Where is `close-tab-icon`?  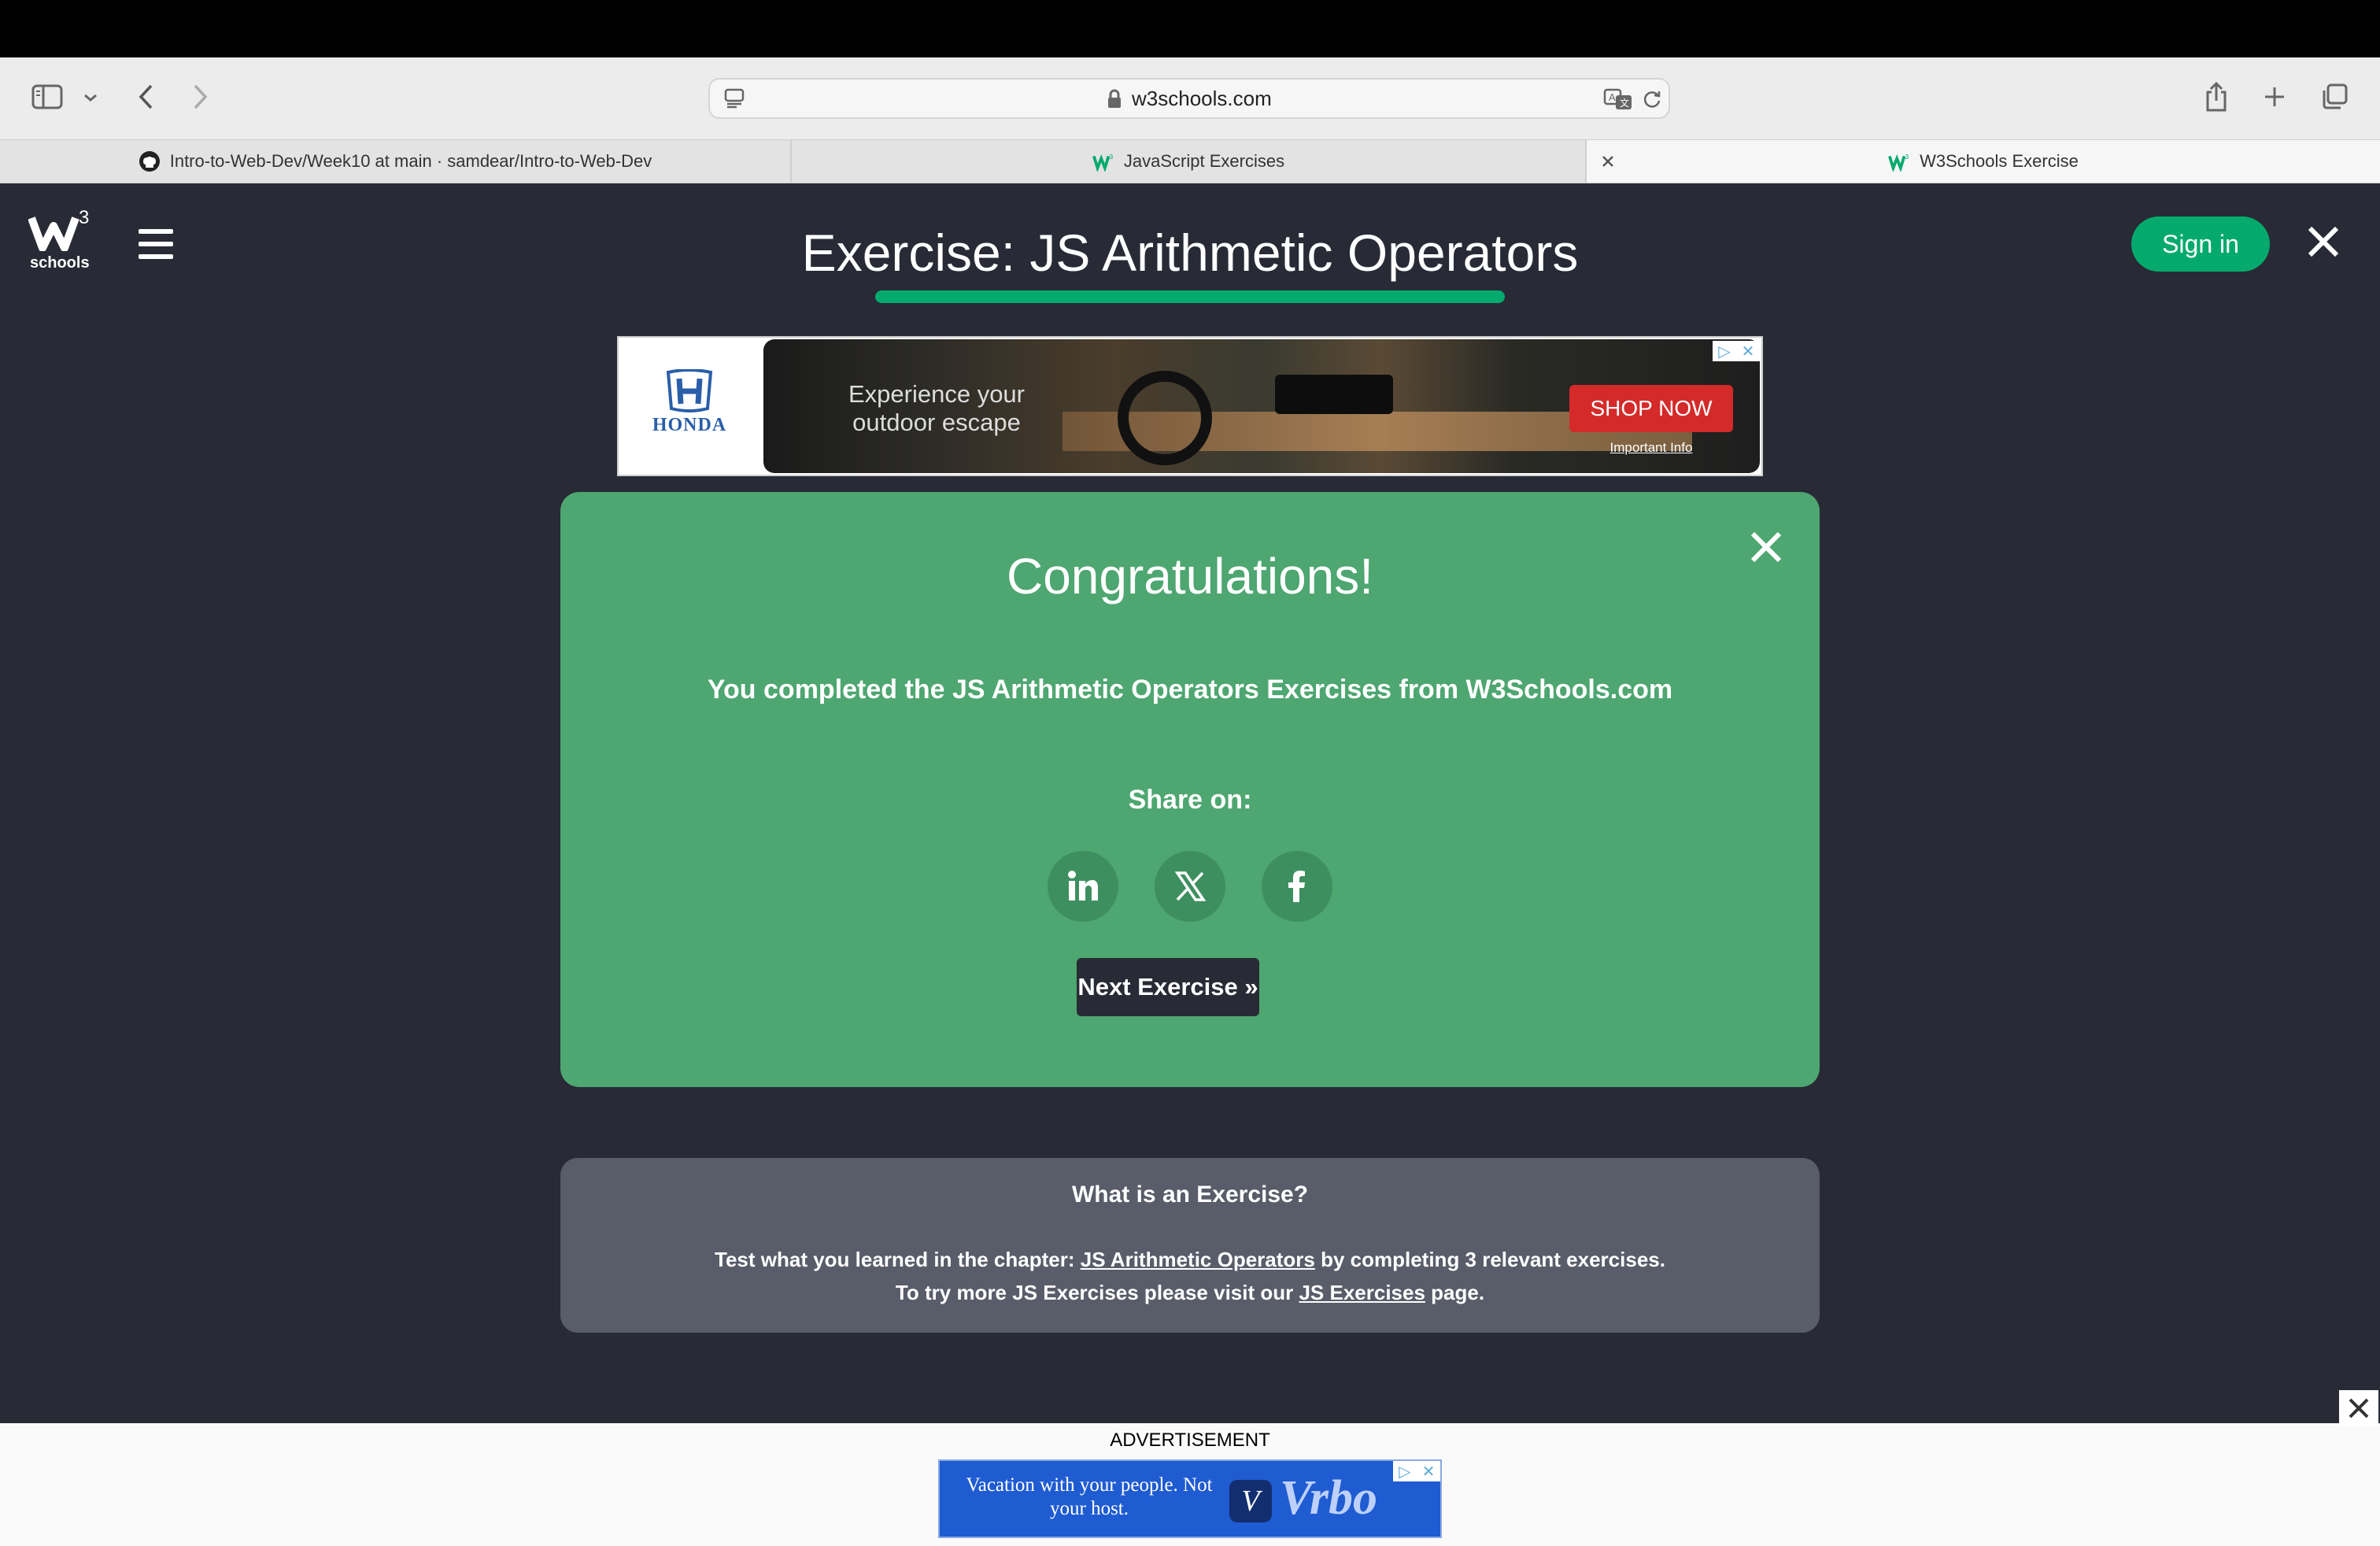 close-tab-icon is located at coordinates (1608, 161).